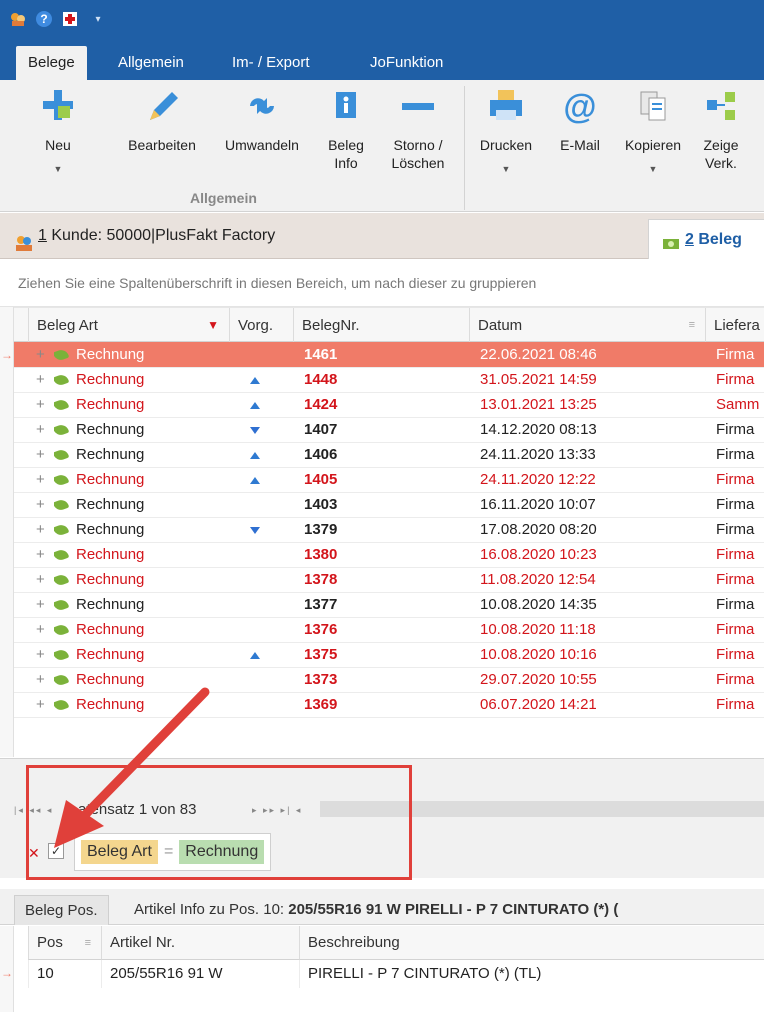 The image size is (764, 1012). I want to click on tab-im-export: Im- / Export, so click(271, 63).